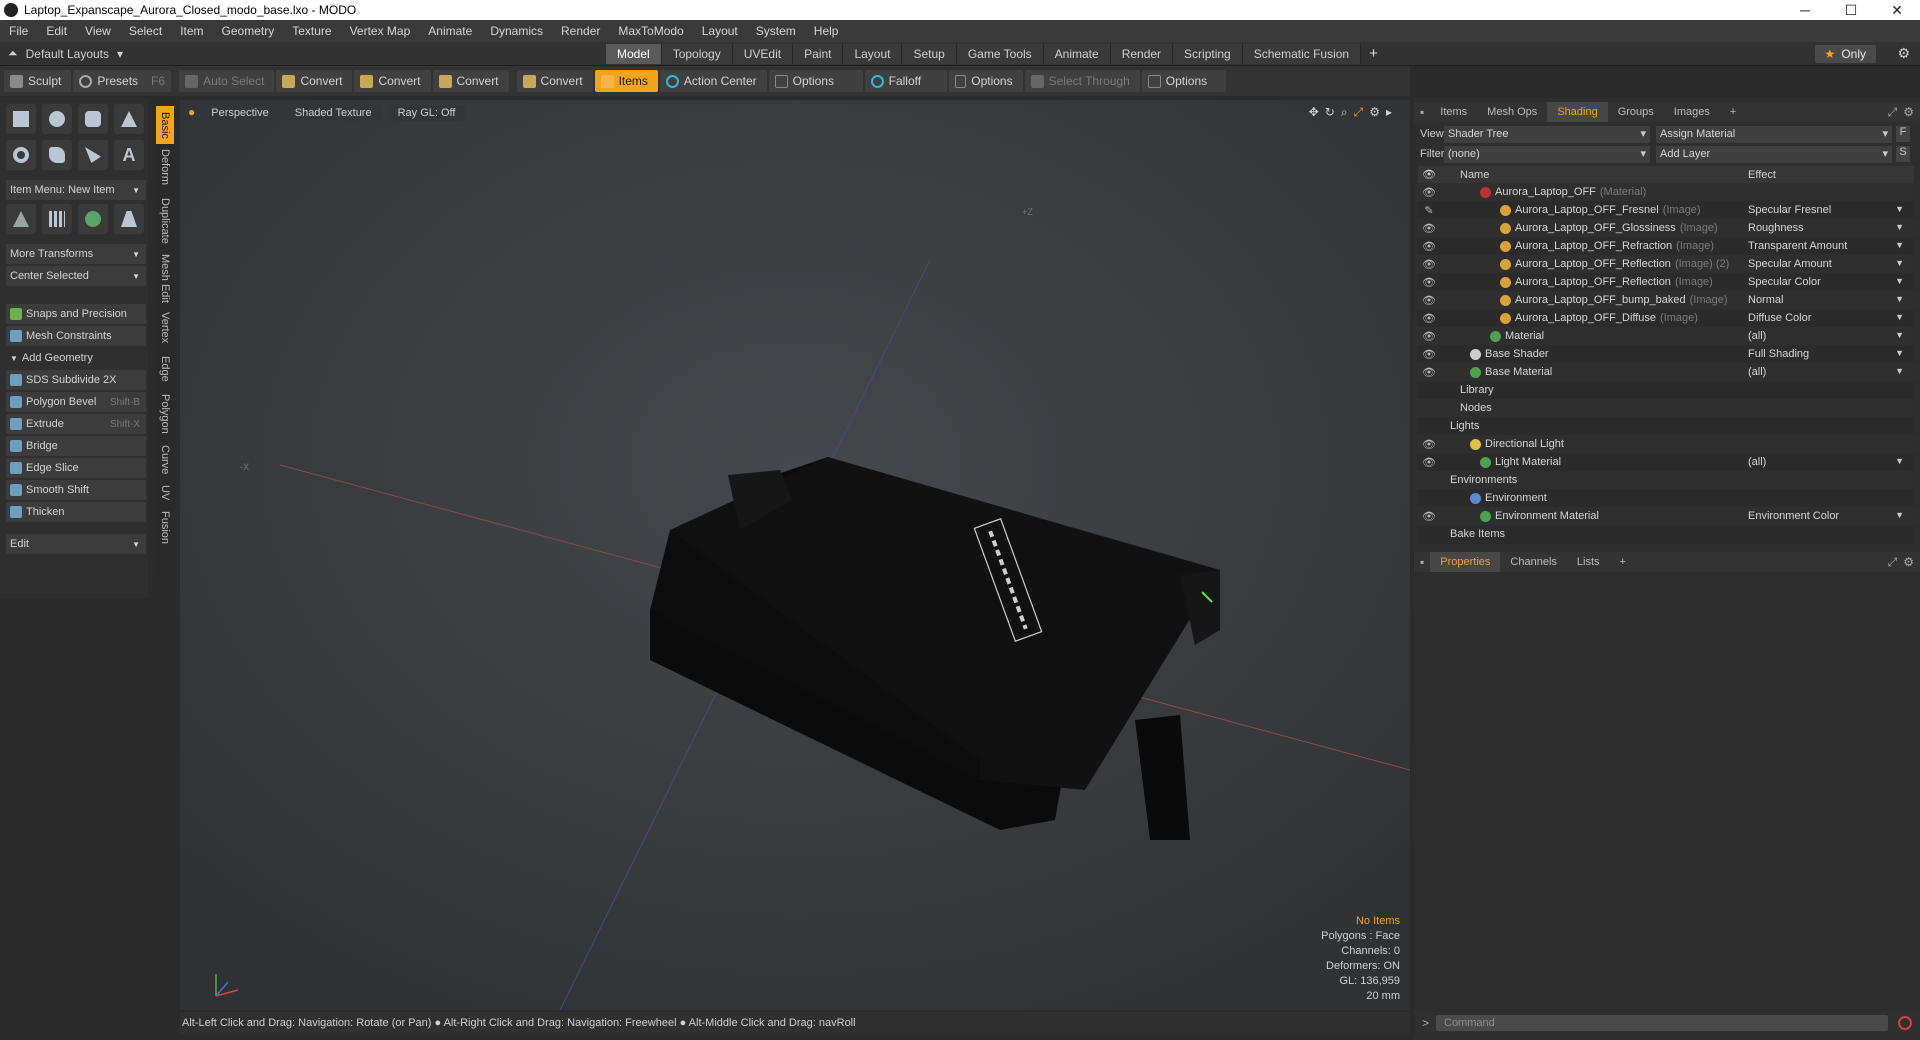  What do you see at coordinates (311, 31) in the screenshot?
I see `menu-texture: Texture` at bounding box center [311, 31].